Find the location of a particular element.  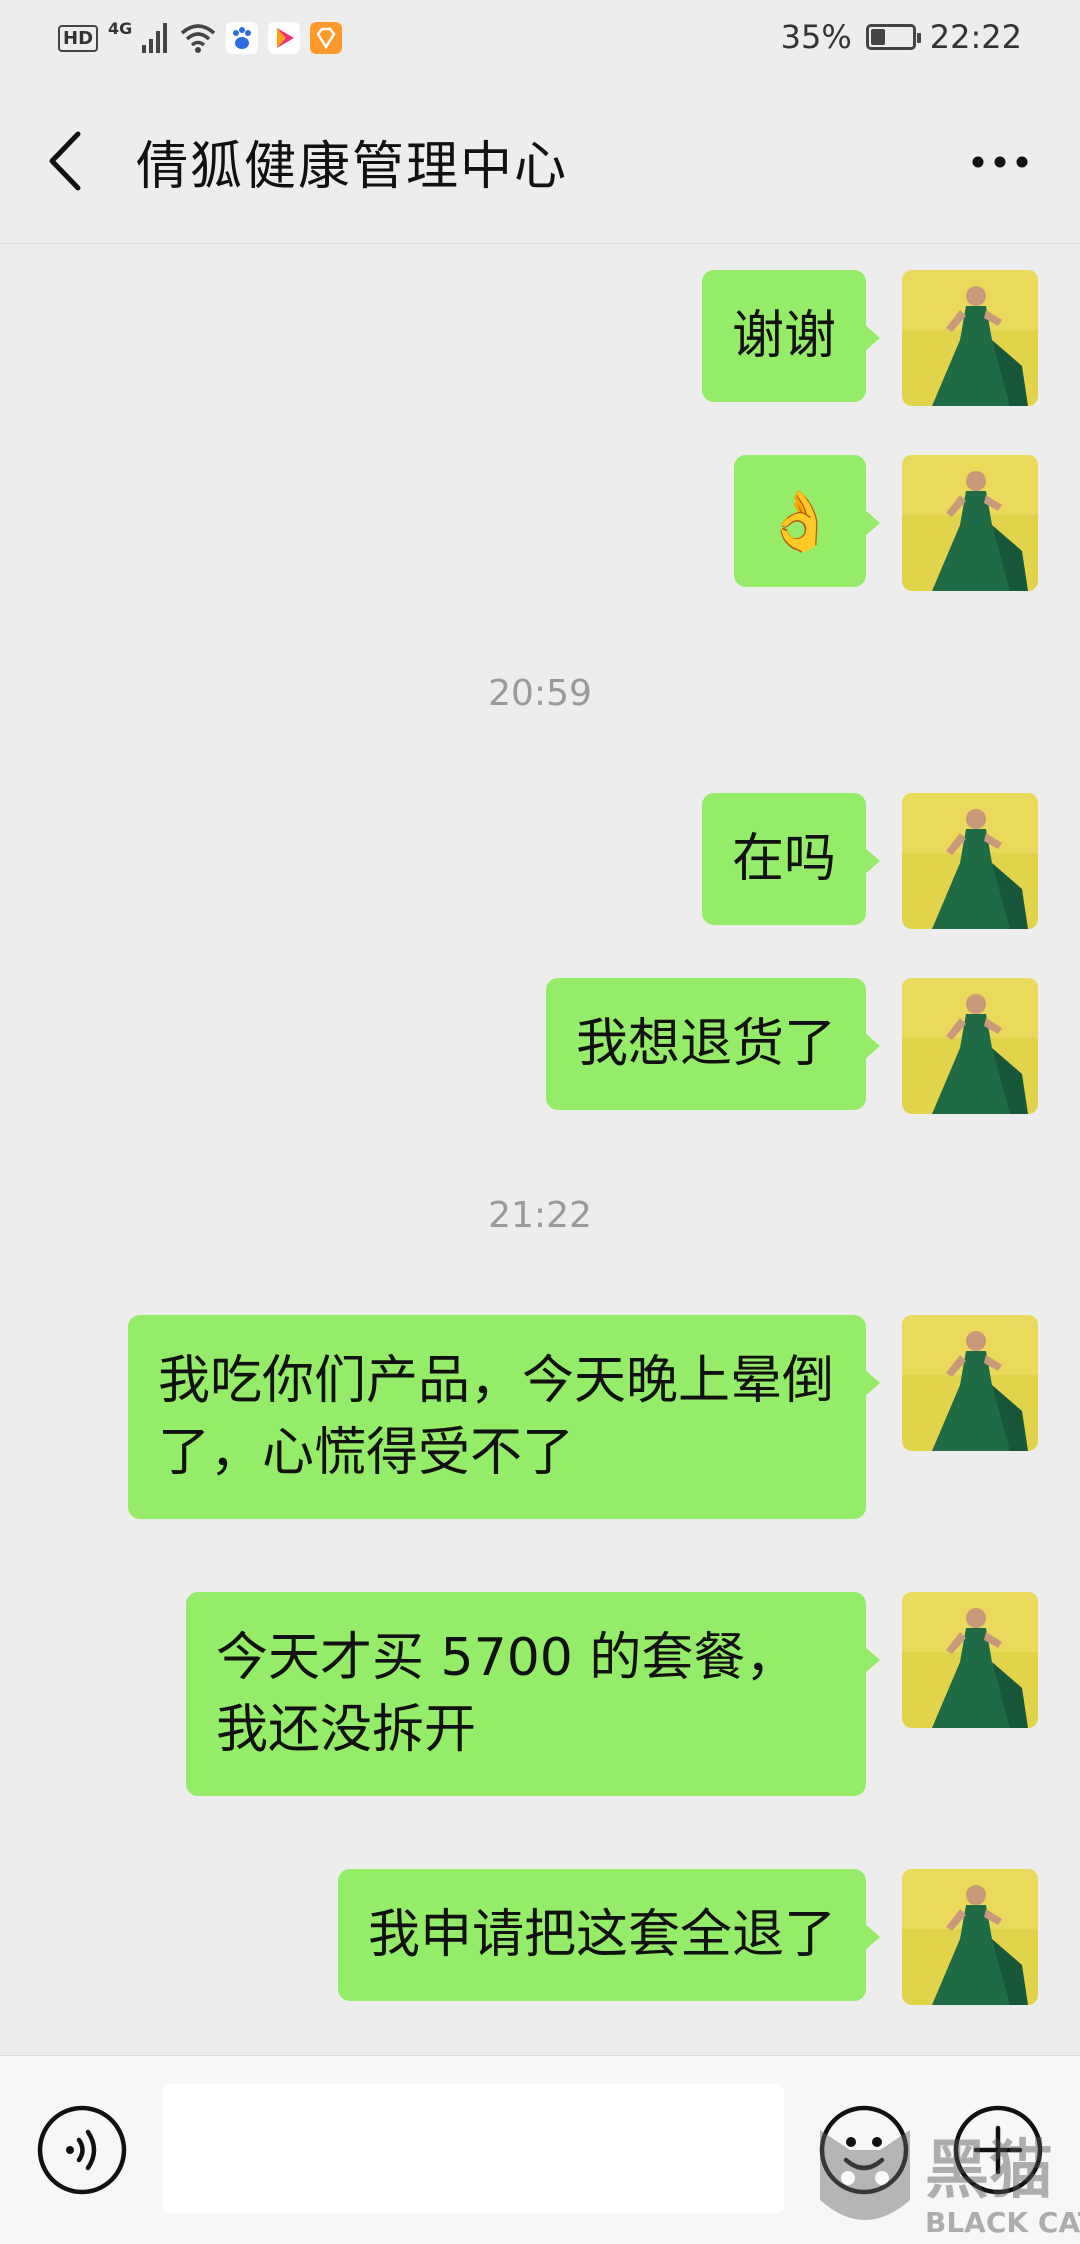

voice-icon is located at coordinates (82, 2150).